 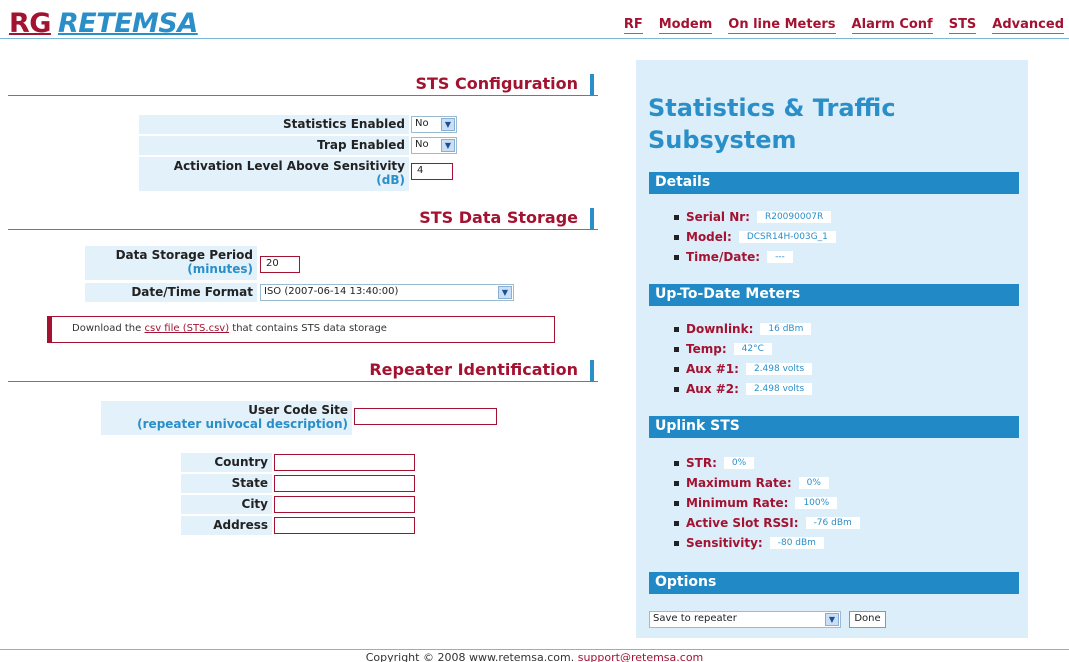 I want to click on storage-period-text: Data Storage Period, so click(x=184, y=255).